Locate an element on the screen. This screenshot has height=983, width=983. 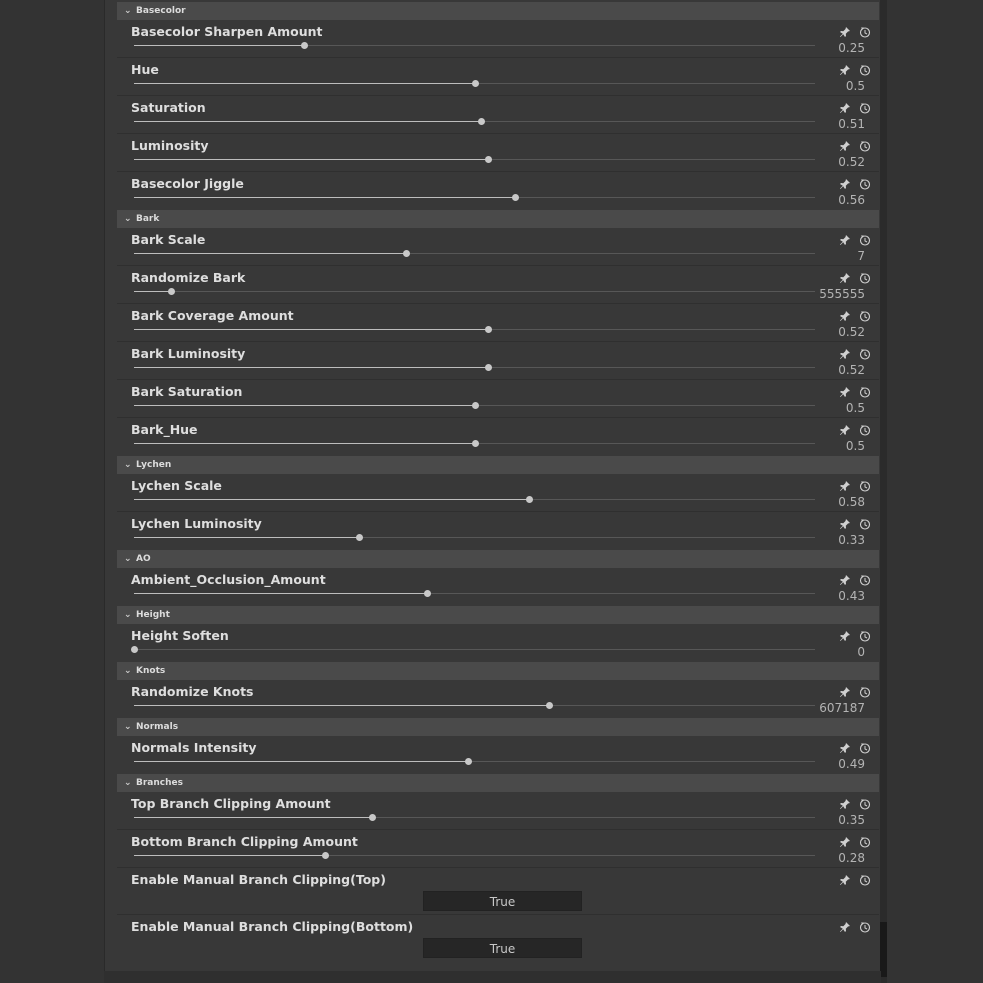
section-header-bark: ⌄ Bark is located at coordinates (498, 219).